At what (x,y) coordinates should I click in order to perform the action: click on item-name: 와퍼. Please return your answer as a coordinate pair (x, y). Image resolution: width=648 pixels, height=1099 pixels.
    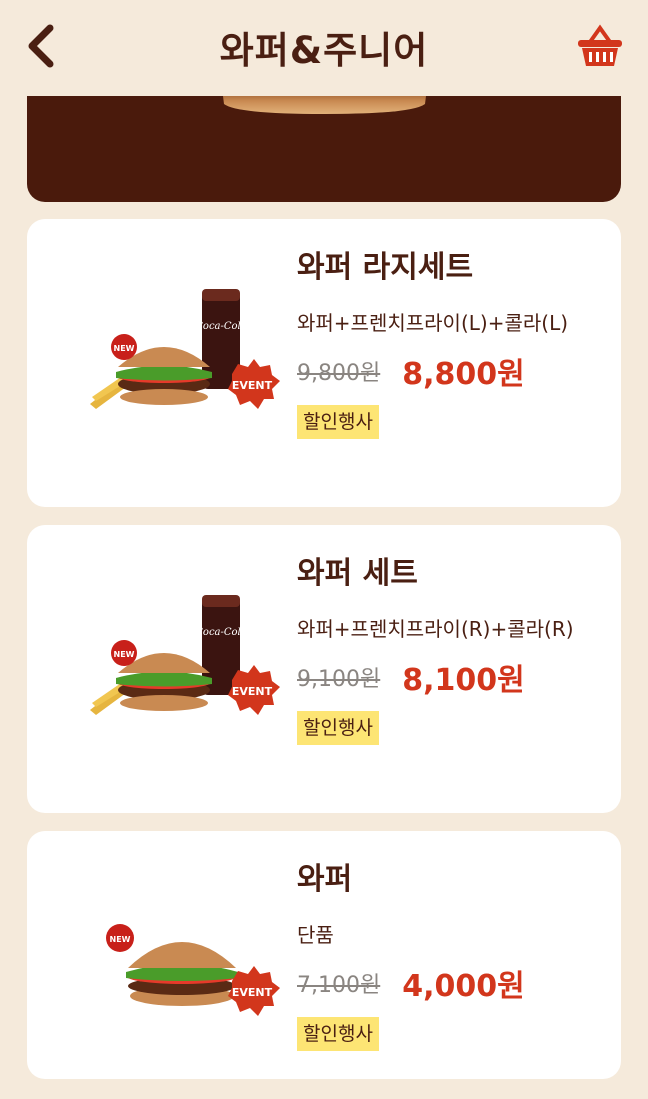
    Looking at the image, I should click on (325, 879).